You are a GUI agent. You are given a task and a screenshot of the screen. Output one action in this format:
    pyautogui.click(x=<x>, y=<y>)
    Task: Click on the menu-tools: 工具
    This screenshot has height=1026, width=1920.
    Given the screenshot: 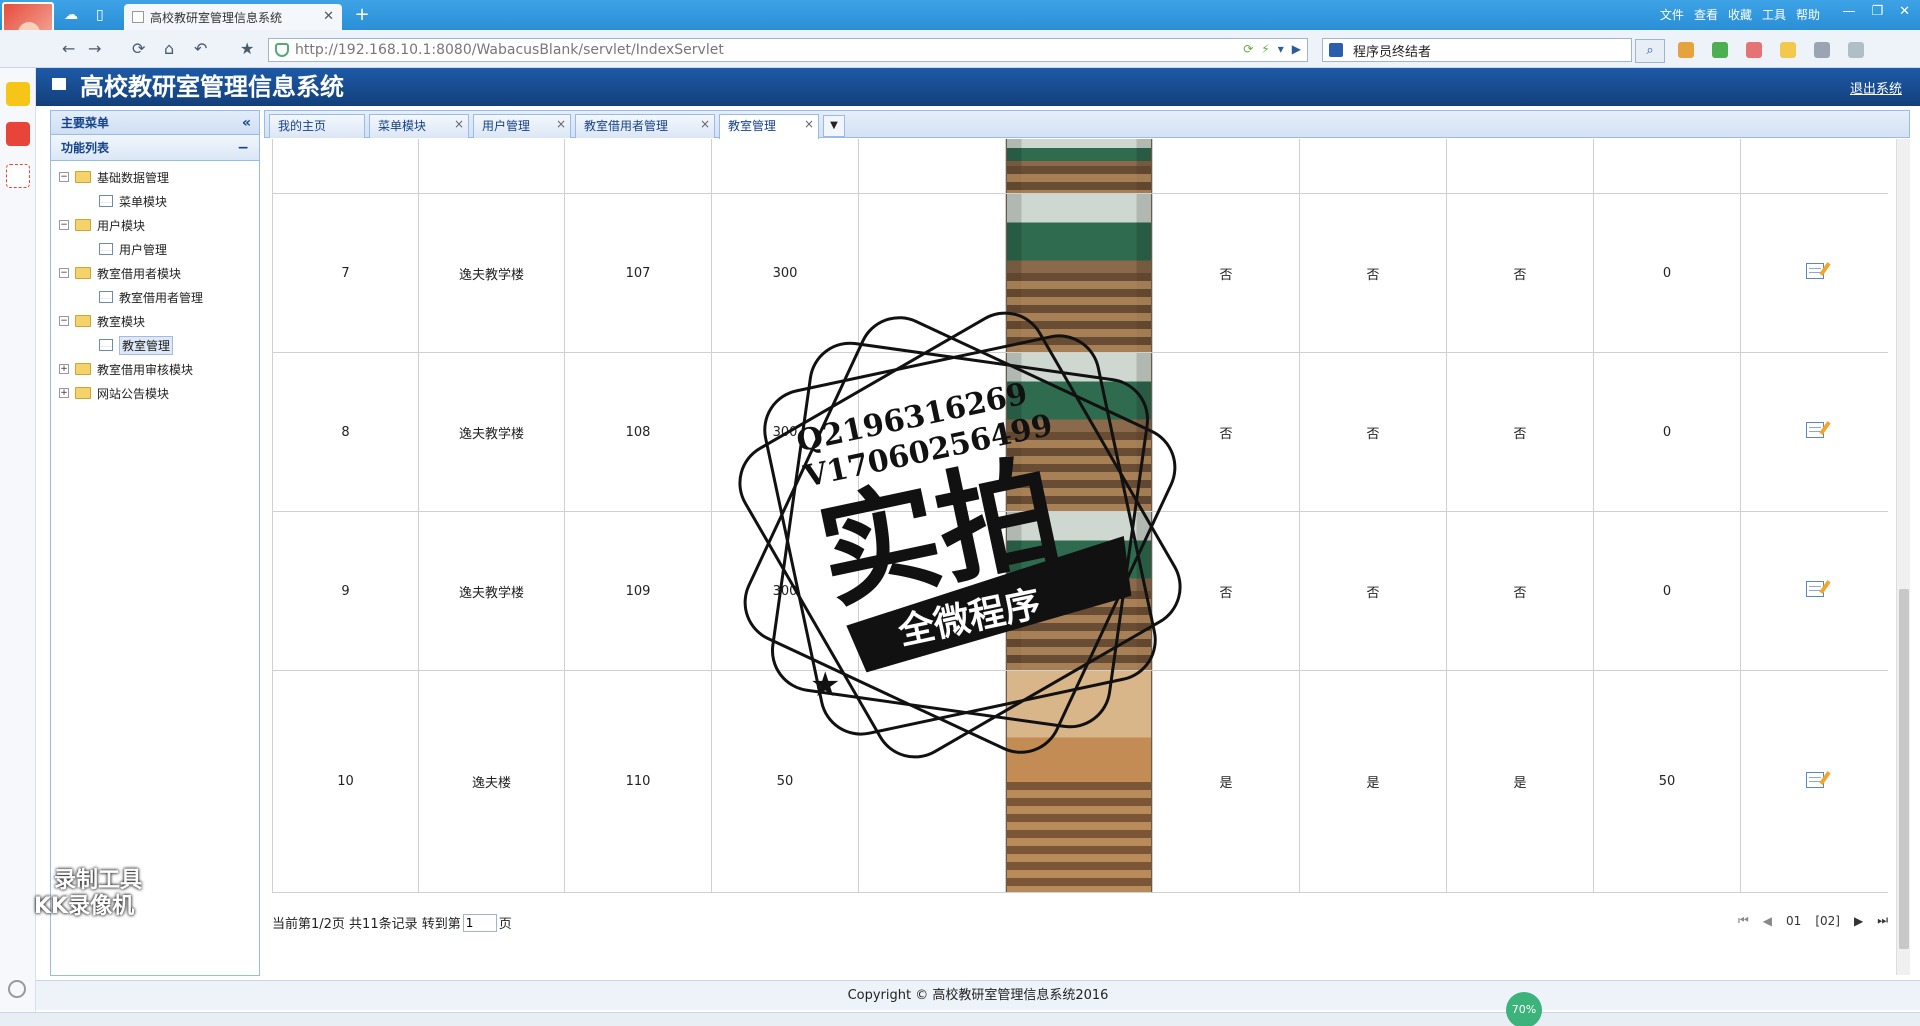 What is the action you would take?
    pyautogui.click(x=1774, y=14)
    